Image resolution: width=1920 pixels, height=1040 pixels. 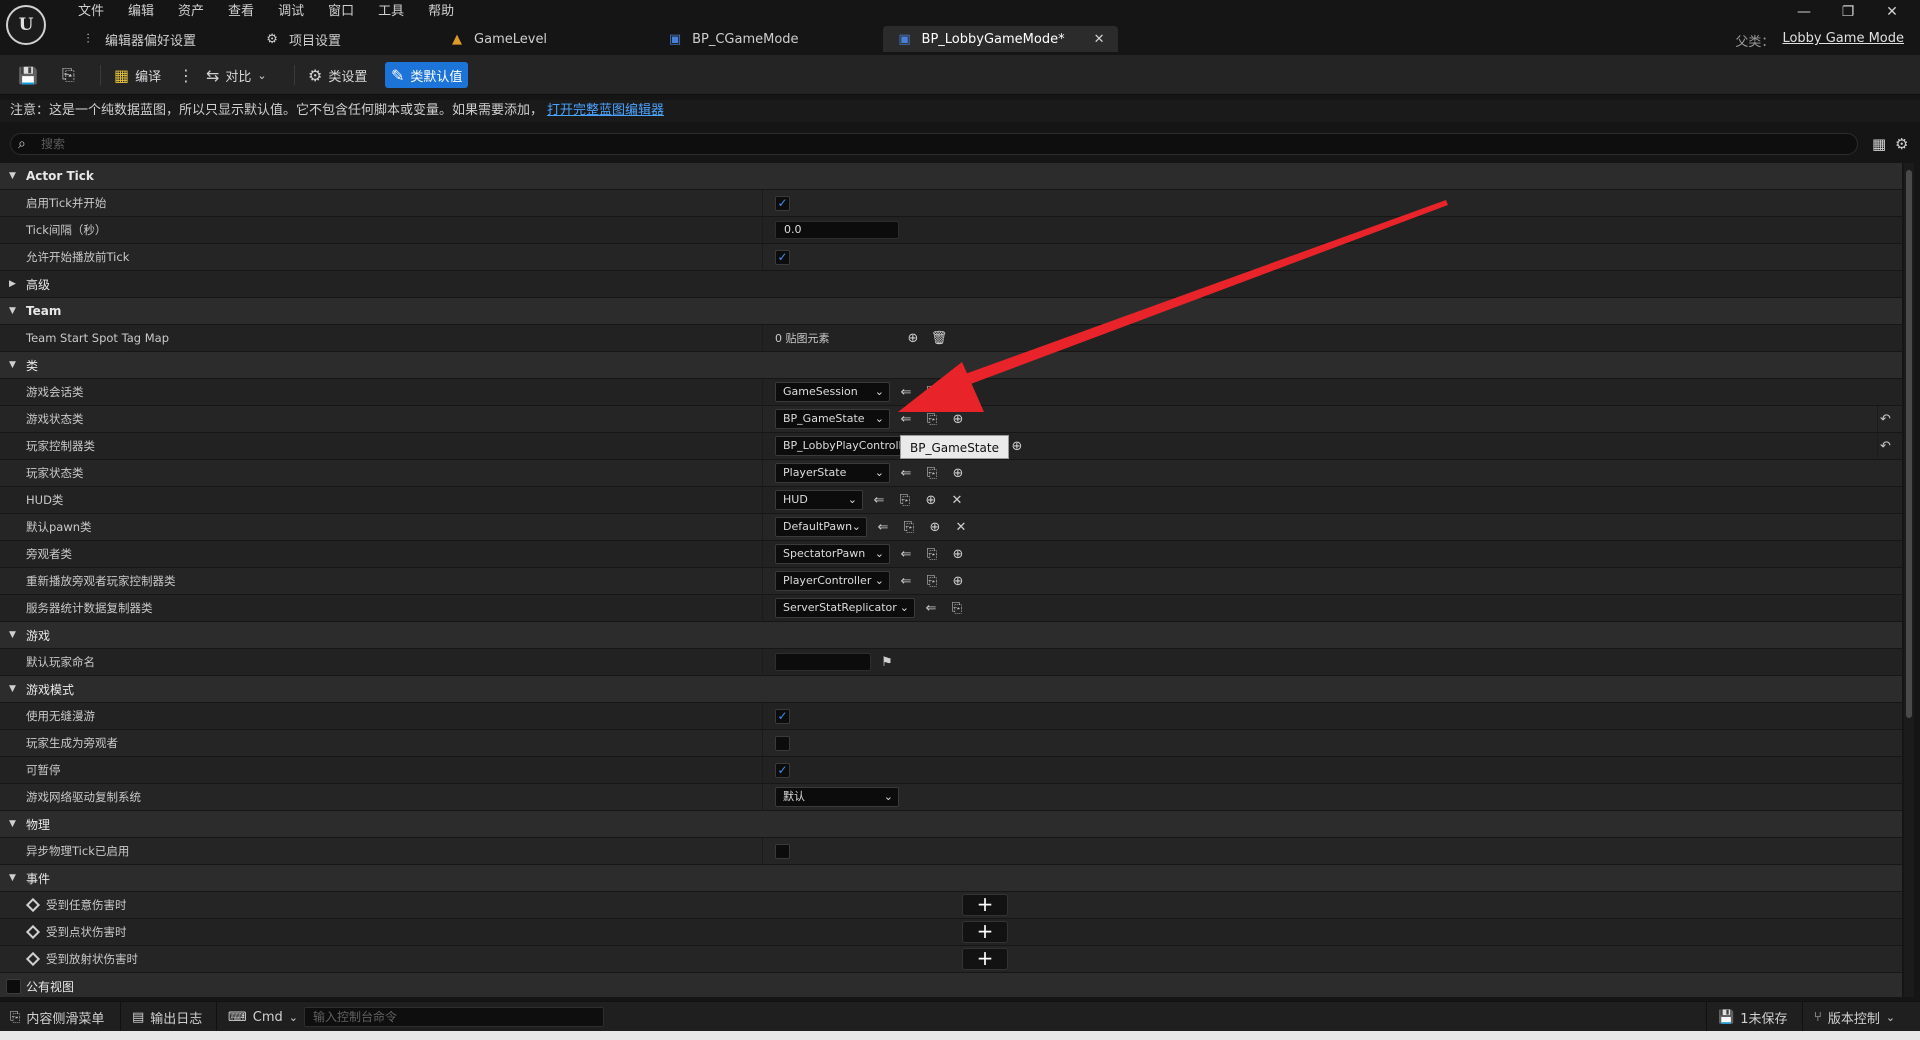 I want to click on spectator-combo: SpectatorPawn ⌄, so click(x=832, y=554).